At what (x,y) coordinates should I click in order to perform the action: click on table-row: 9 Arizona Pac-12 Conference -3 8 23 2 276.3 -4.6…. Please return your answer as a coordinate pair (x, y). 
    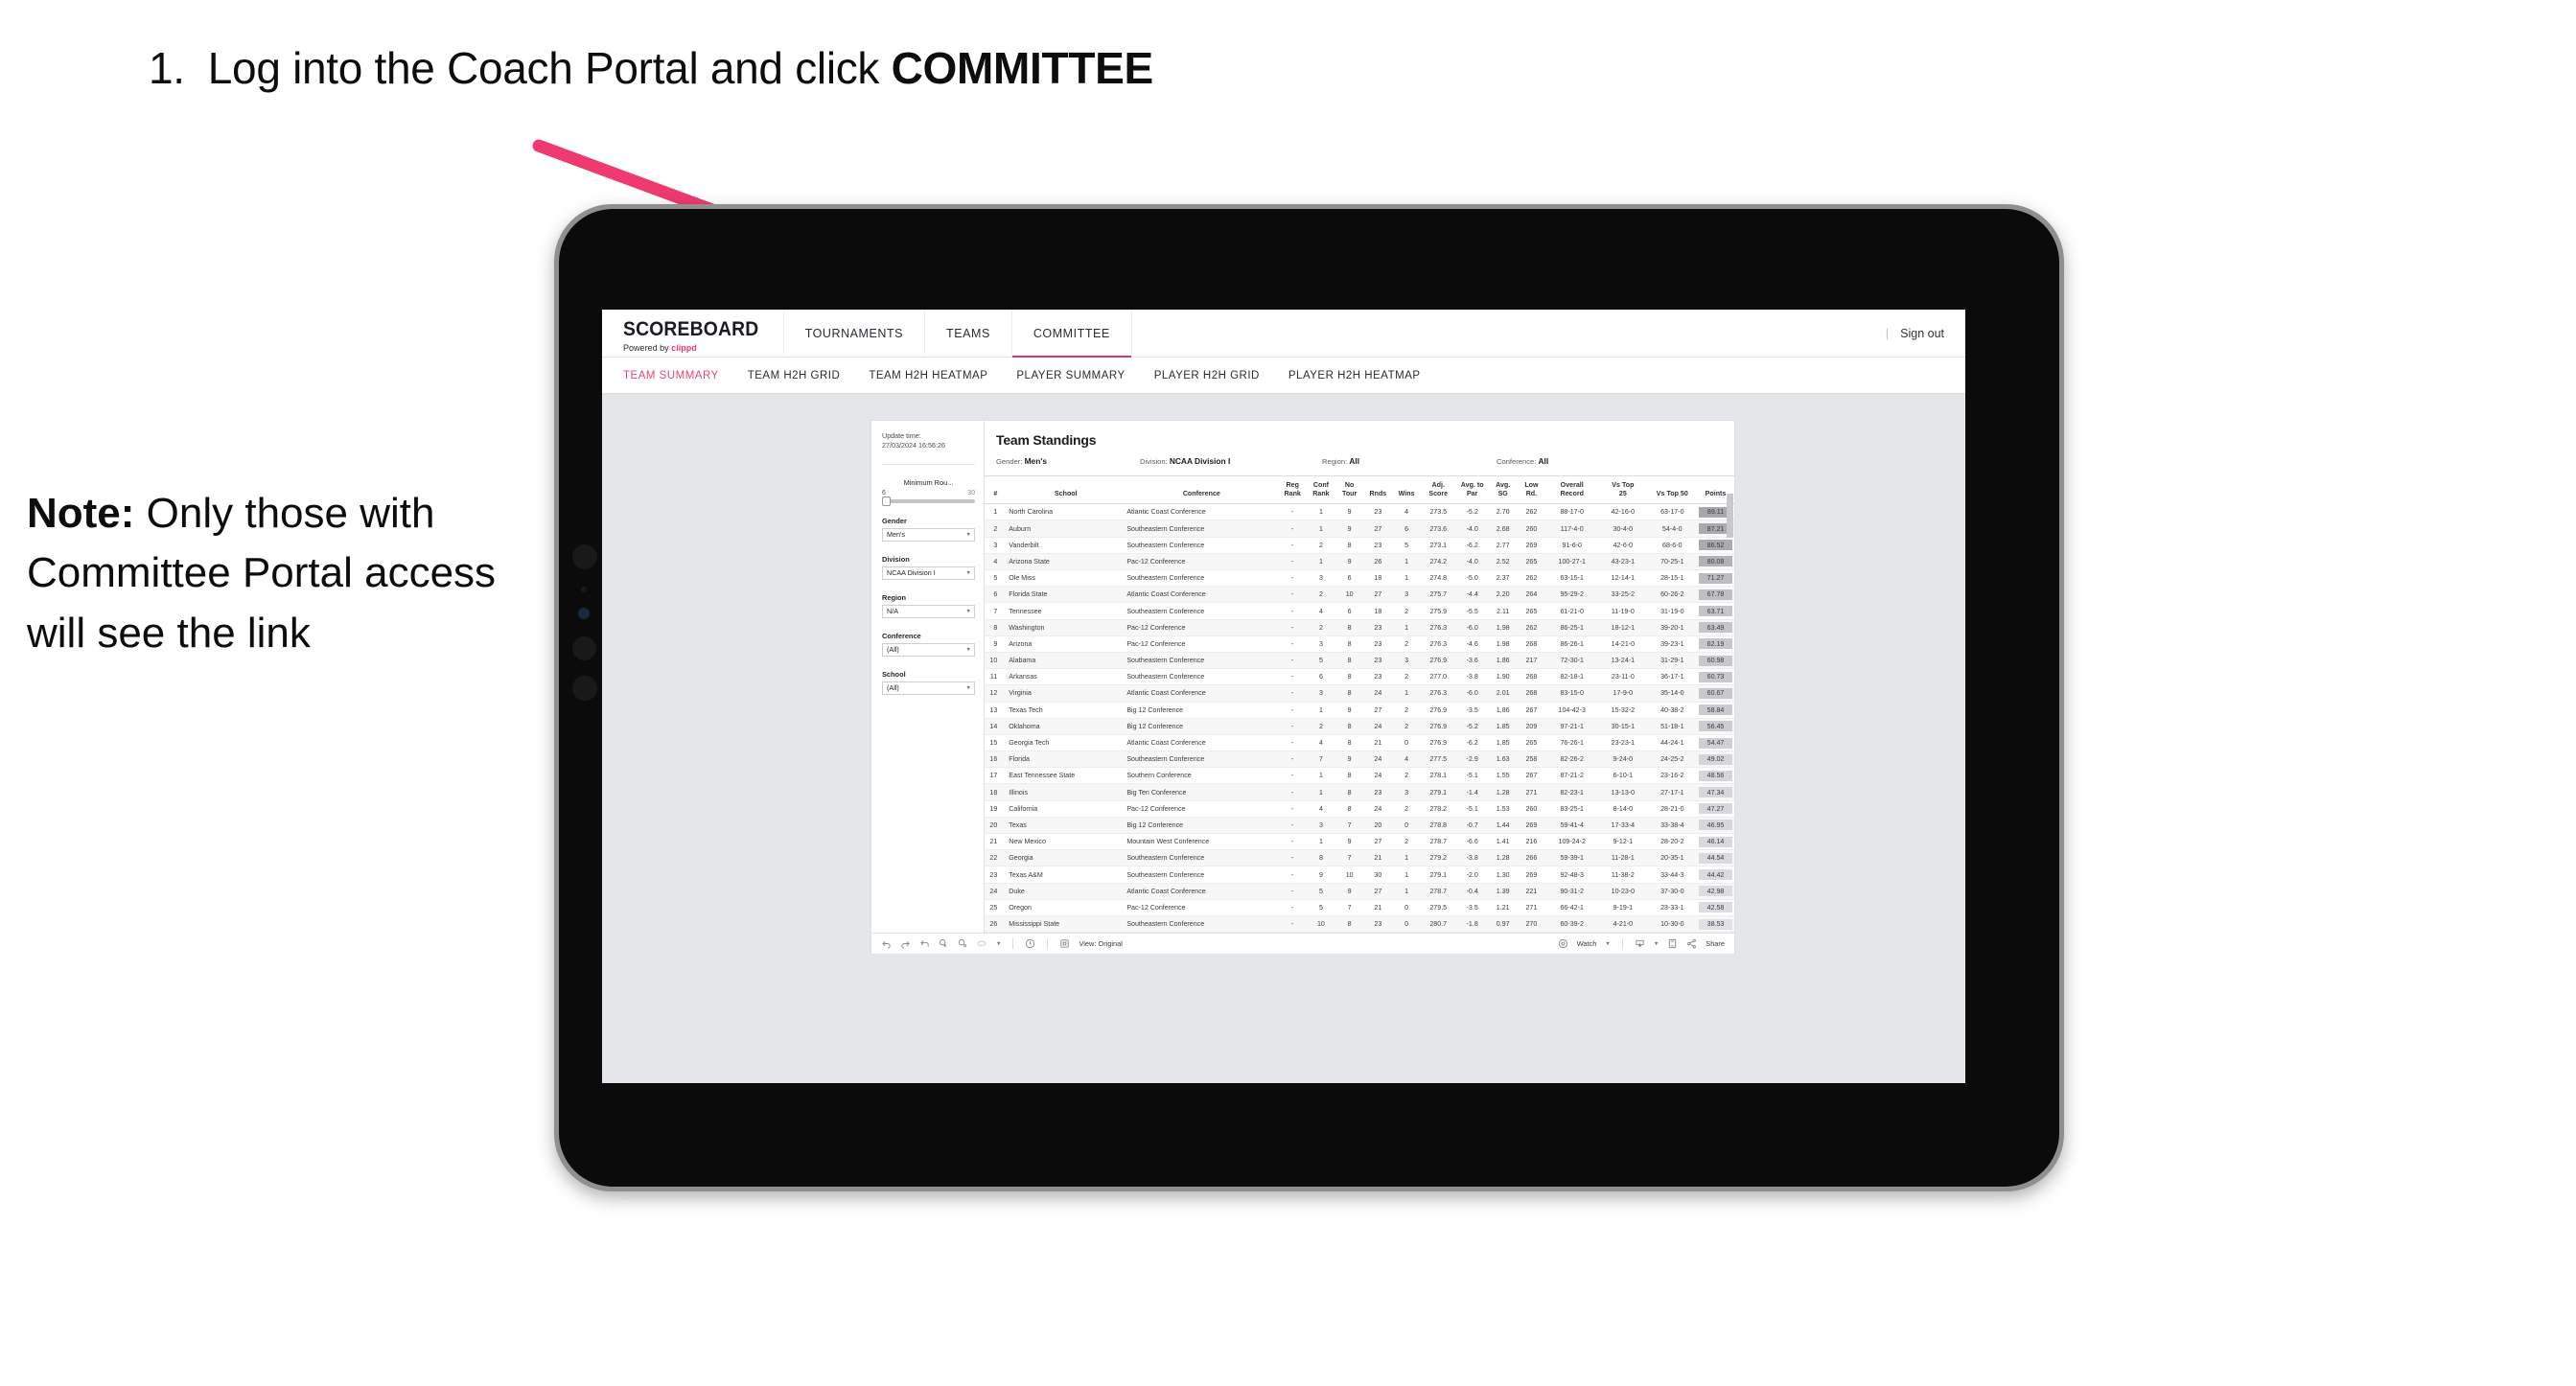
    Looking at the image, I should click on (1360, 644).